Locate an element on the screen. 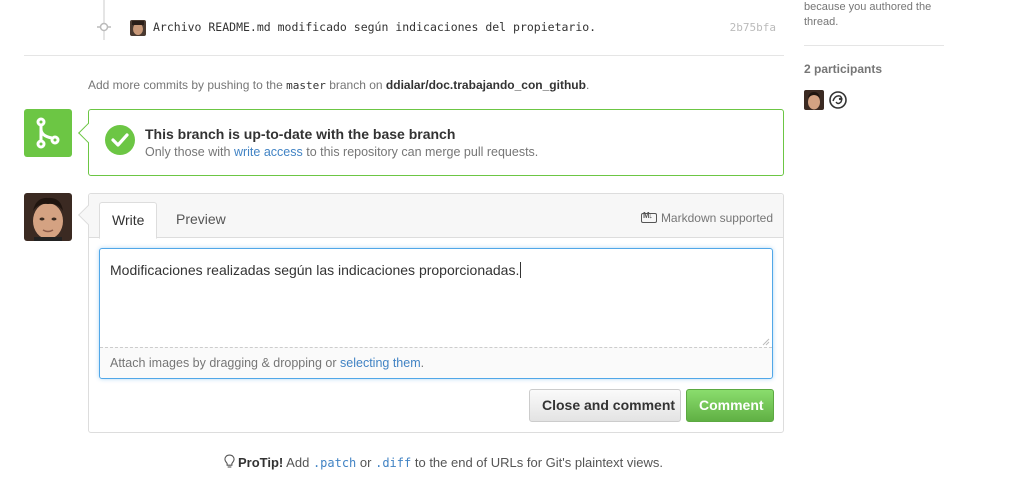 The height and width of the screenshot is (498, 1028). diff-code: .diff is located at coordinates (393, 463).